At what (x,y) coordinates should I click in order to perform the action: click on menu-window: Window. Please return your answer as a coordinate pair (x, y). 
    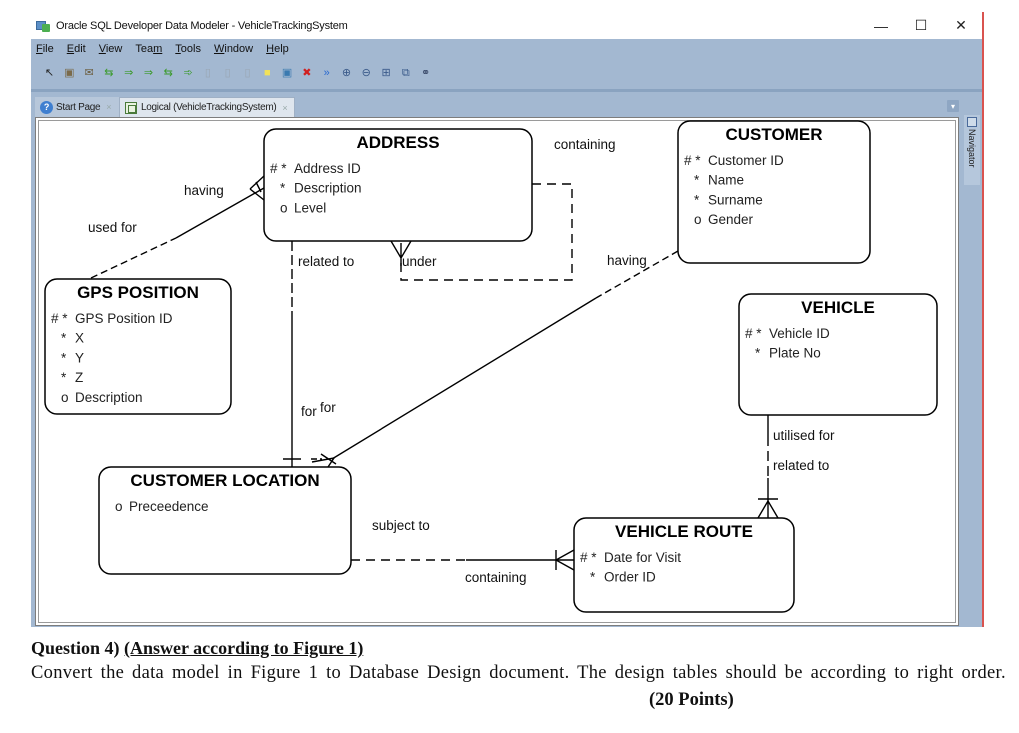
    Looking at the image, I should click on (233, 49).